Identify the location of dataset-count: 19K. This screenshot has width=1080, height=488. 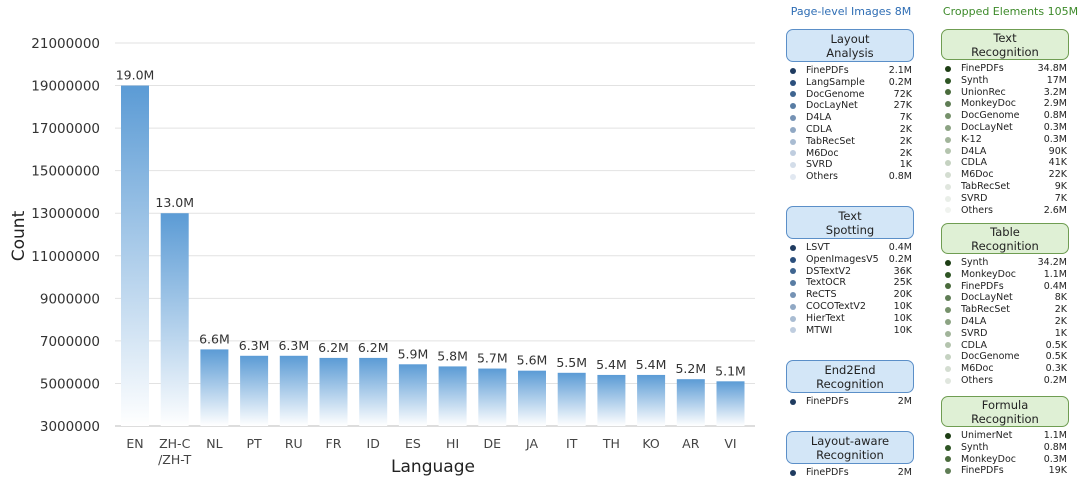
(1057, 471).